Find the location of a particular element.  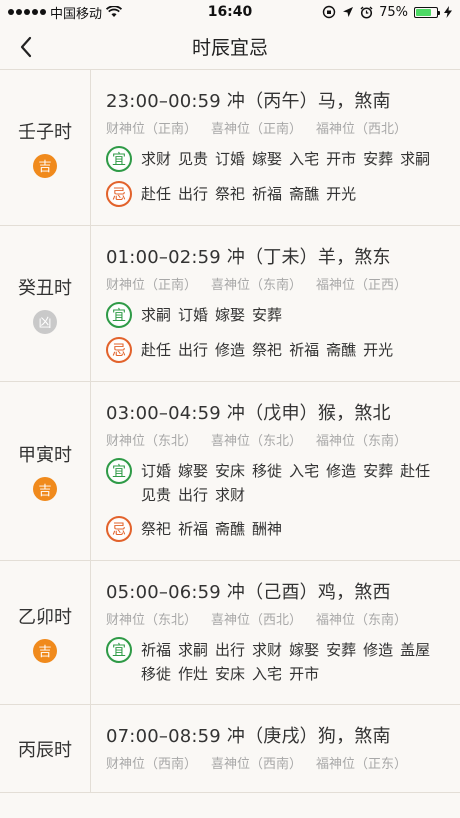

god-directions: 财神位（正南） 喜神位（东南） 福神位（正西） is located at coordinates (283, 283).